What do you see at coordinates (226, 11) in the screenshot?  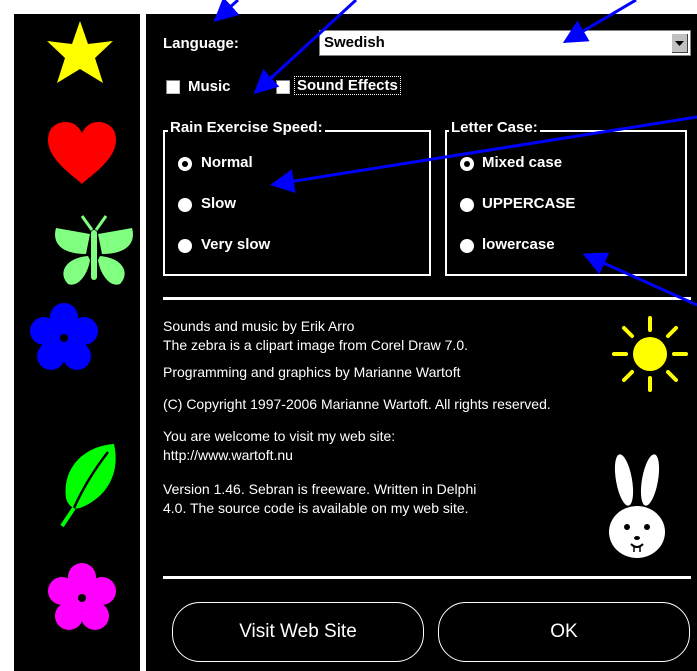 I see `arrow-top-left` at bounding box center [226, 11].